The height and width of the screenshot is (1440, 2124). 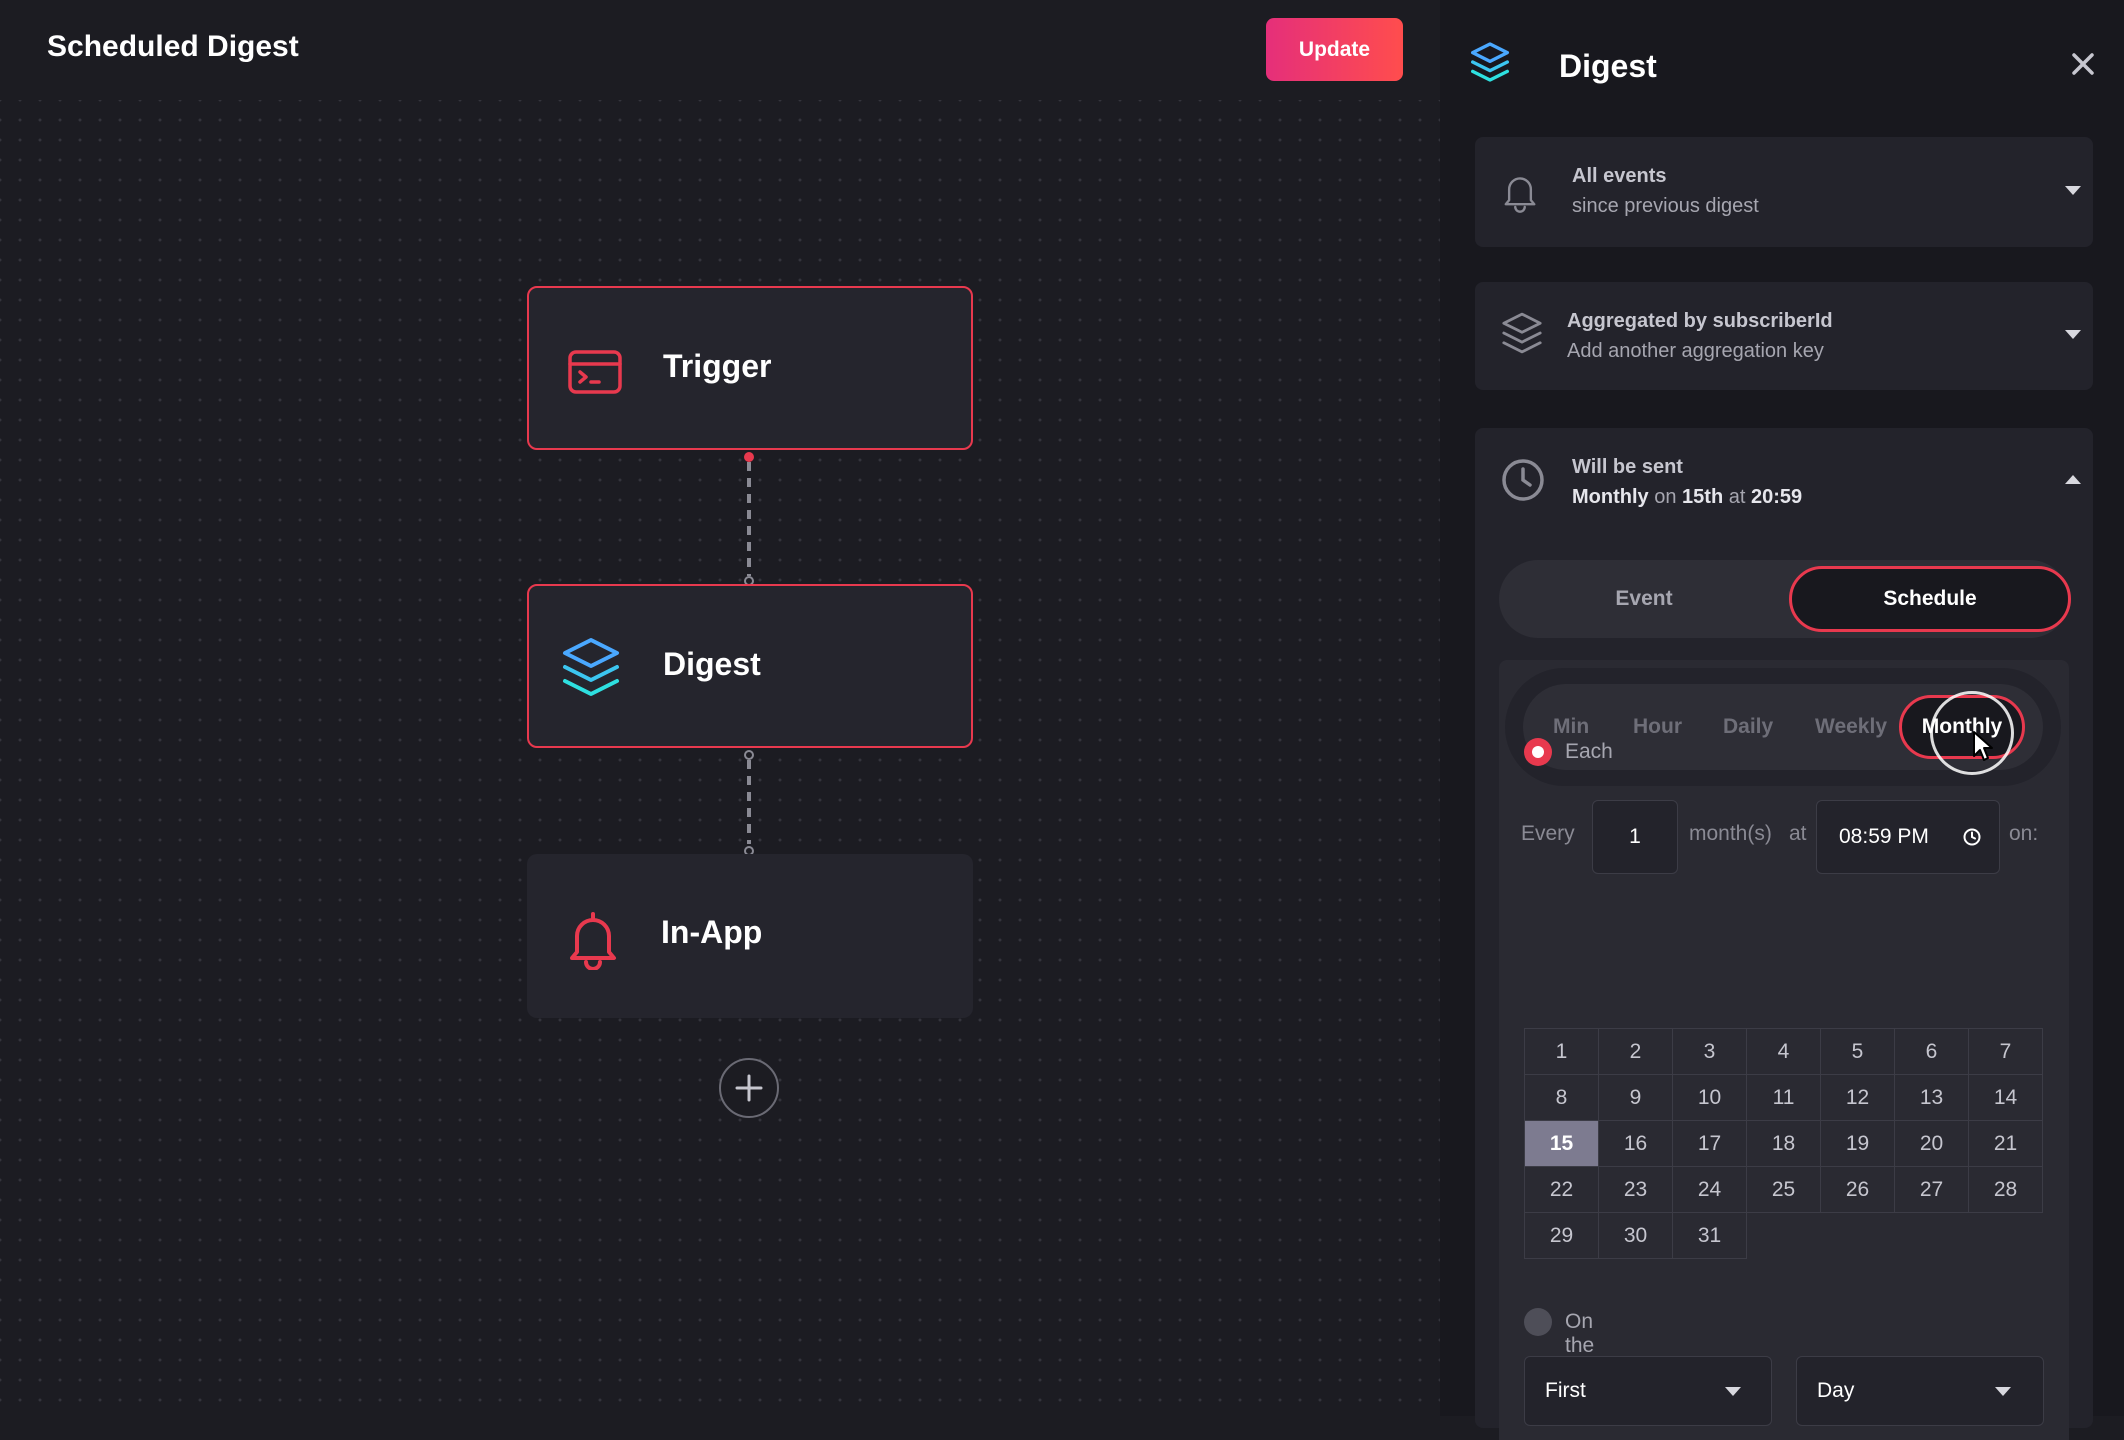 What do you see at coordinates (1565, 1390) in the screenshot?
I see `ordinal-value: First` at bounding box center [1565, 1390].